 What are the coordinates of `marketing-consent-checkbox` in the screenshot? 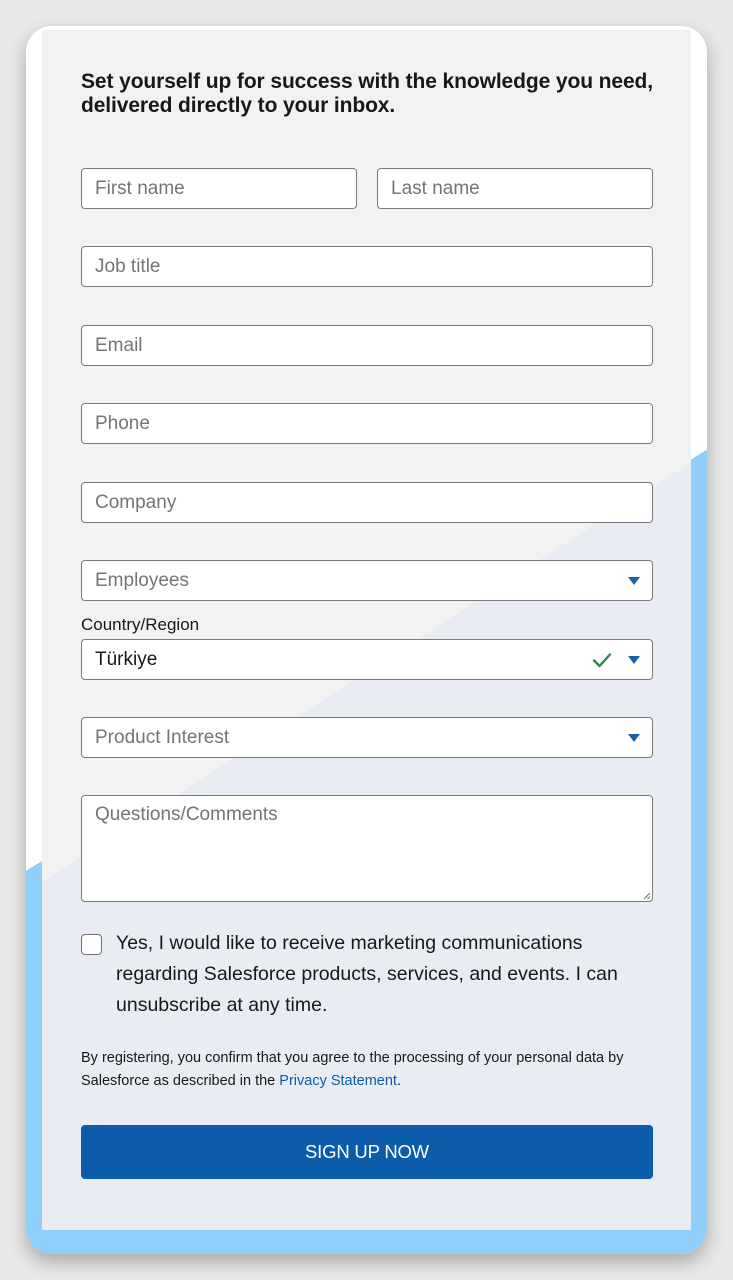 It's located at (91, 944).